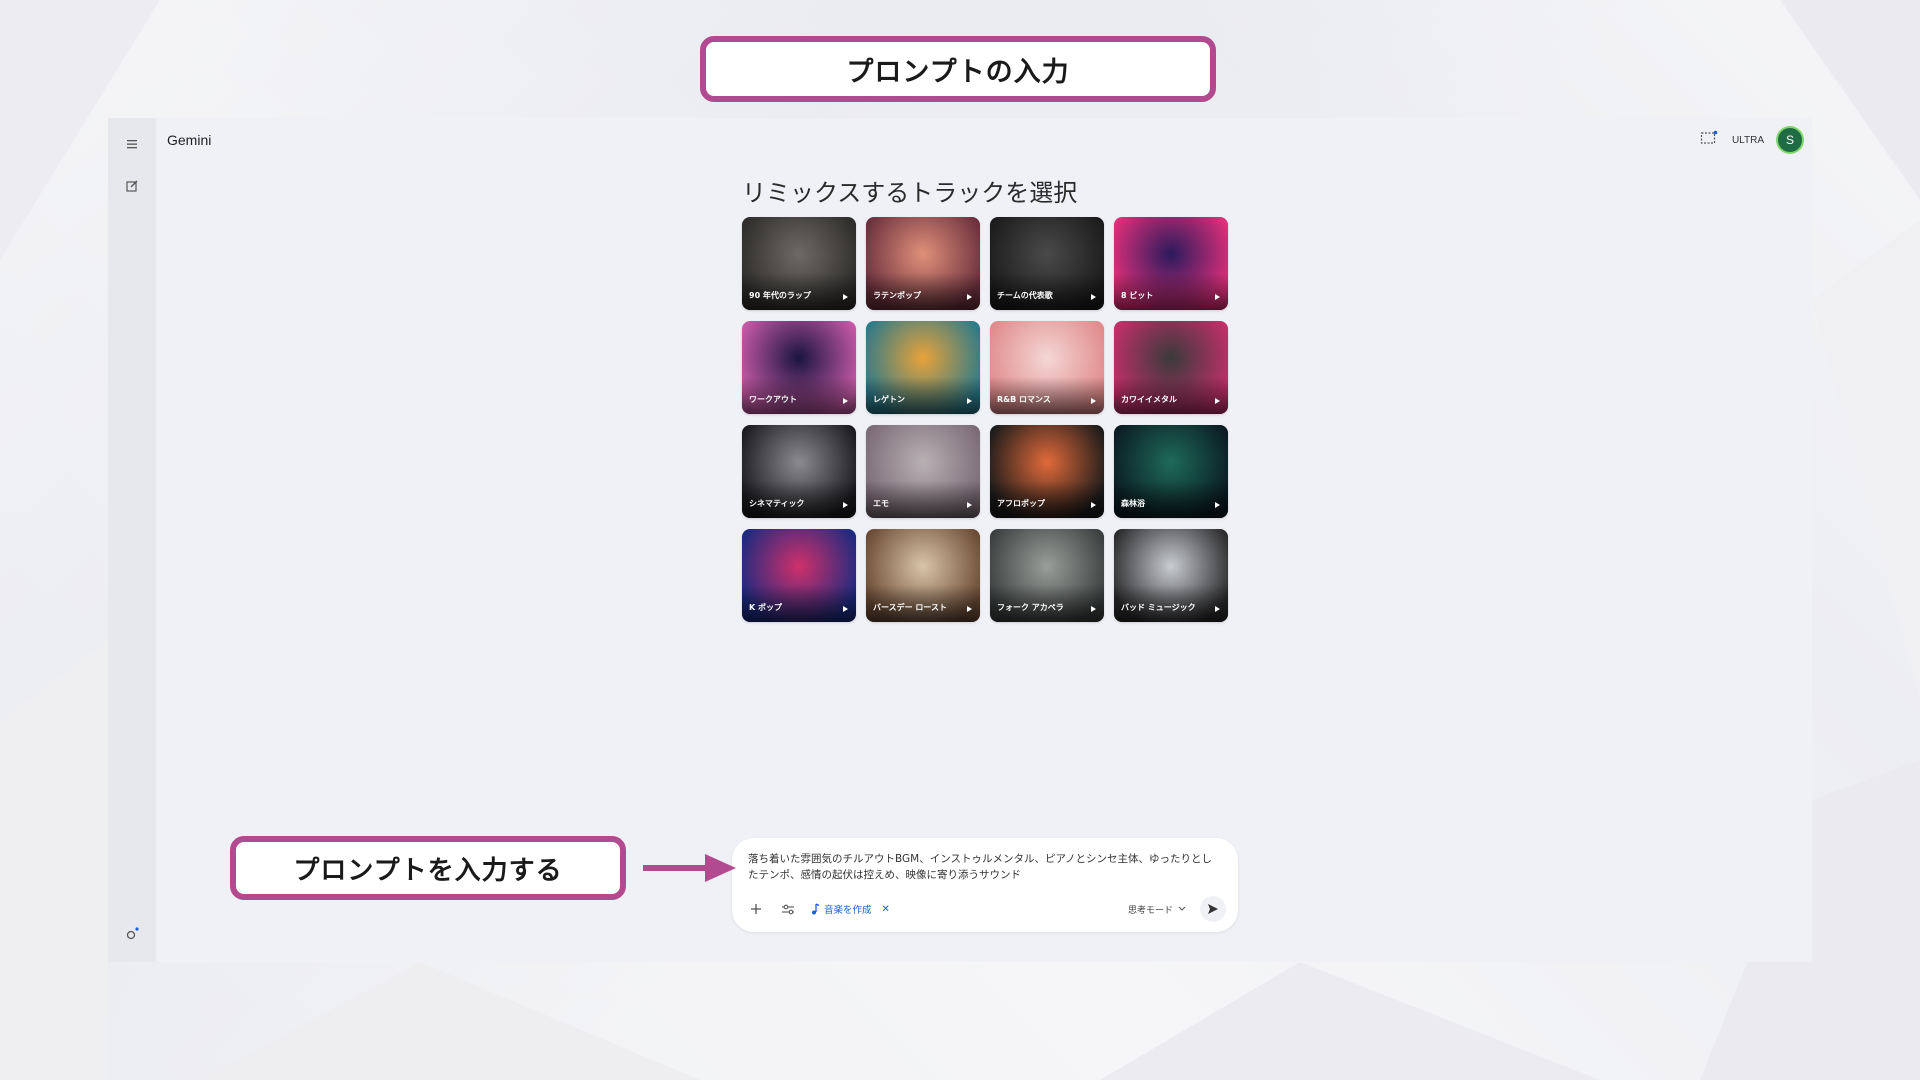 The image size is (1920, 1080). I want to click on edit-icon, so click(132, 186).